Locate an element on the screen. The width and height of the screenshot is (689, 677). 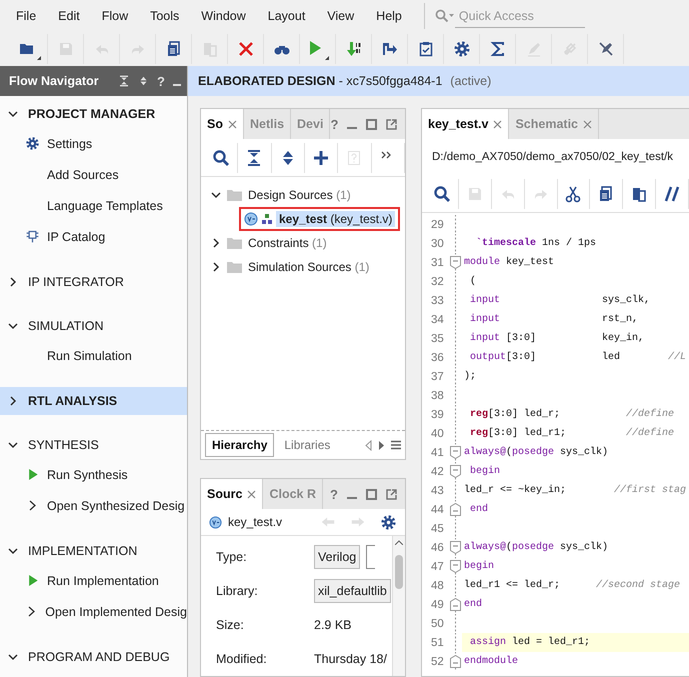
scroll-thumb is located at coordinates (399, 572).